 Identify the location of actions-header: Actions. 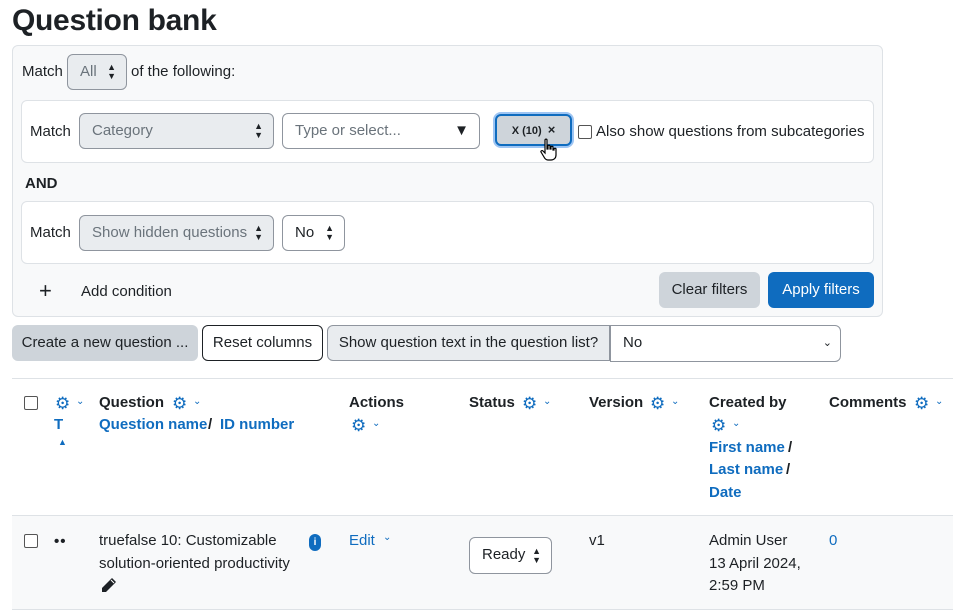
(377, 402).